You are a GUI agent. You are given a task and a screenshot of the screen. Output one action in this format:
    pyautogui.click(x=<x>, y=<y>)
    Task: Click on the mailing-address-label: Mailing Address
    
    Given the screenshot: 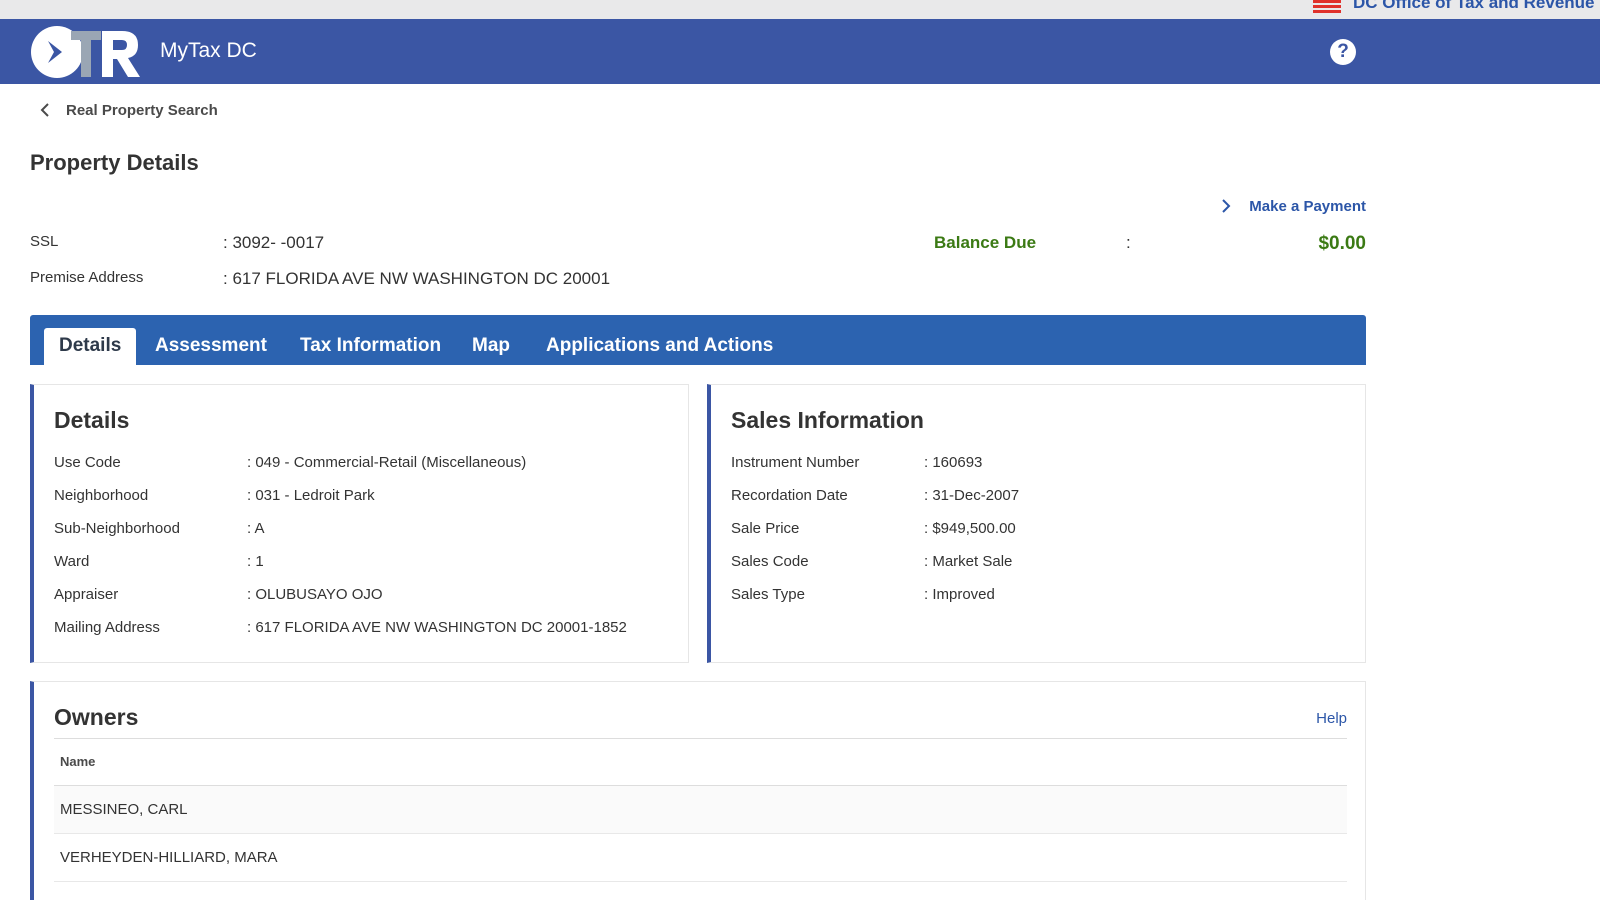 What is the action you would take?
    pyautogui.click(x=107, y=627)
    